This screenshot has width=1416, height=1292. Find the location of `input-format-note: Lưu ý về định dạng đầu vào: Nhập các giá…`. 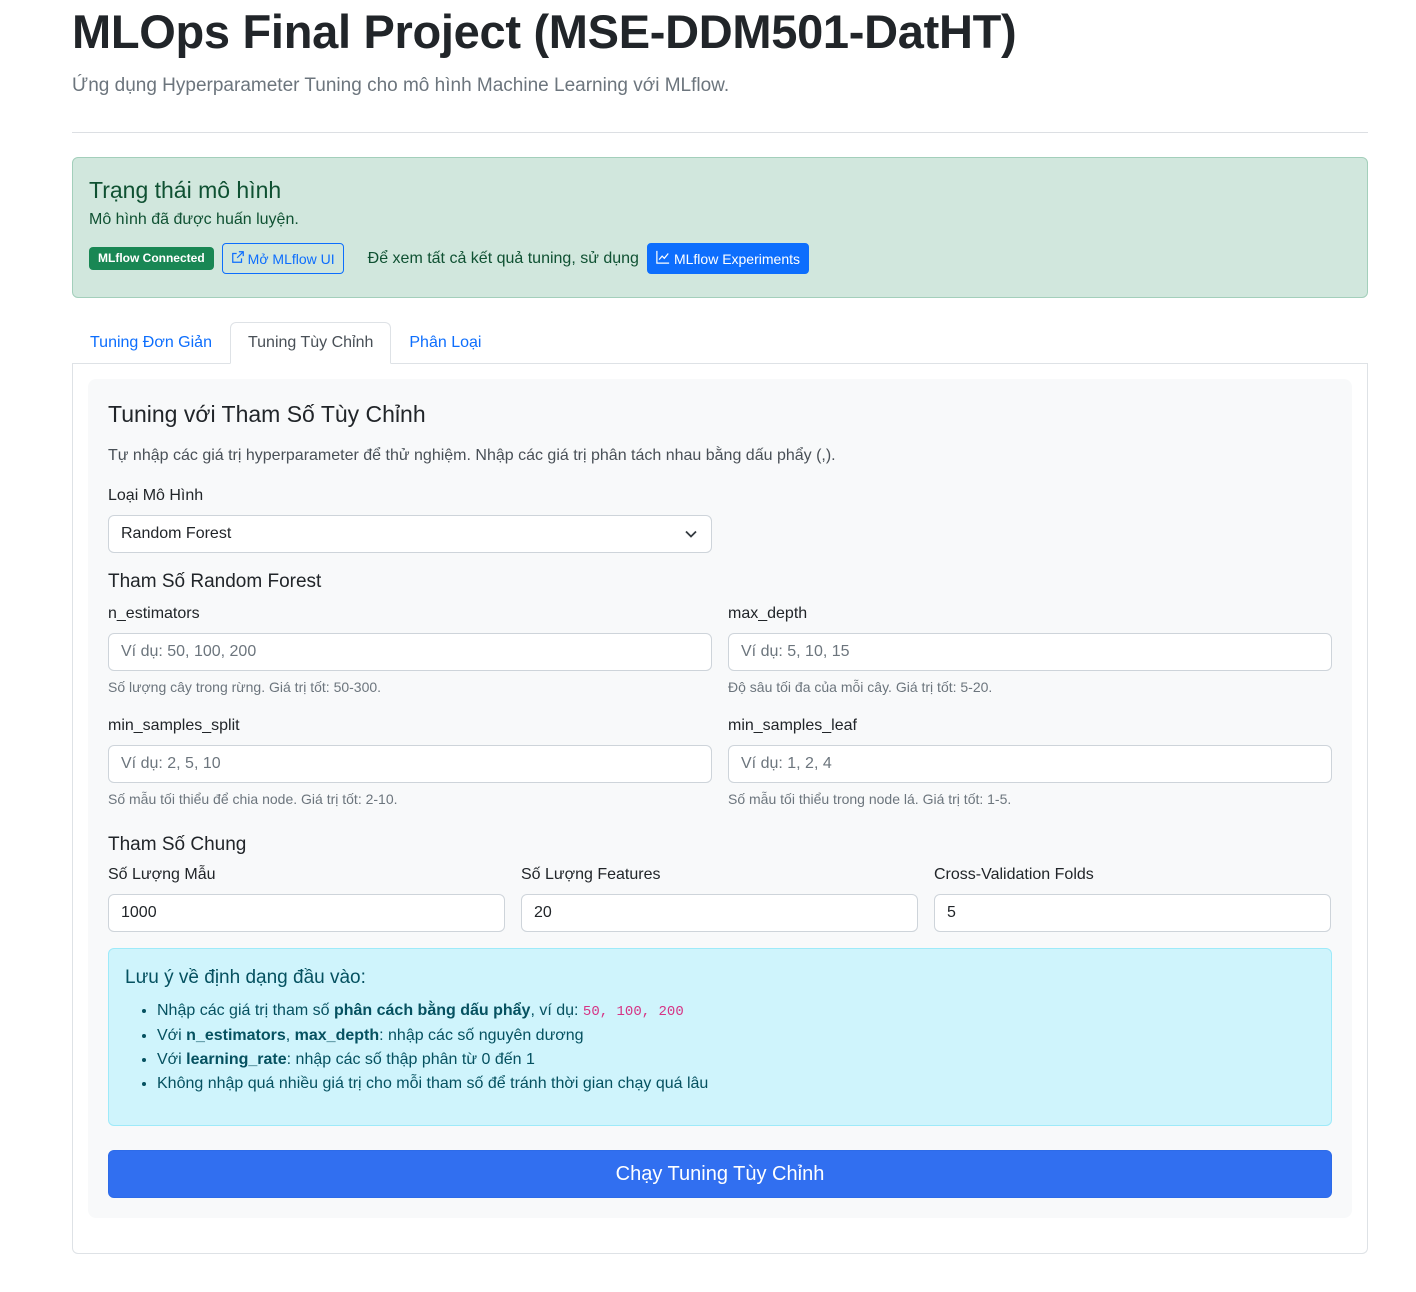

input-format-note: Lưu ý về định dạng đầu vào: Nhập các giá… is located at coordinates (720, 1037).